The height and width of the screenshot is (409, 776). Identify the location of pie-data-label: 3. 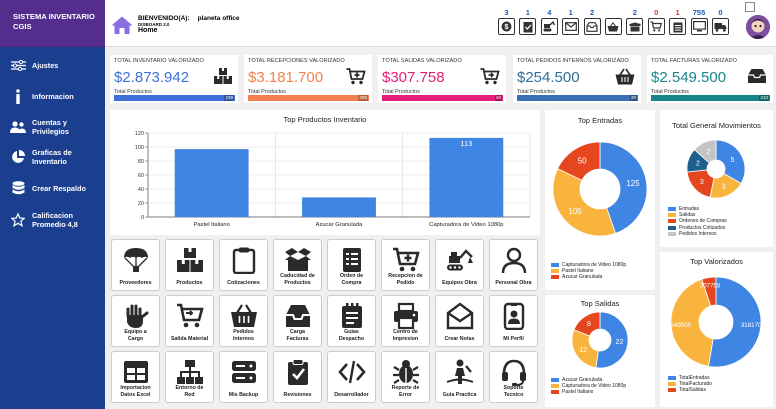
(702, 182).